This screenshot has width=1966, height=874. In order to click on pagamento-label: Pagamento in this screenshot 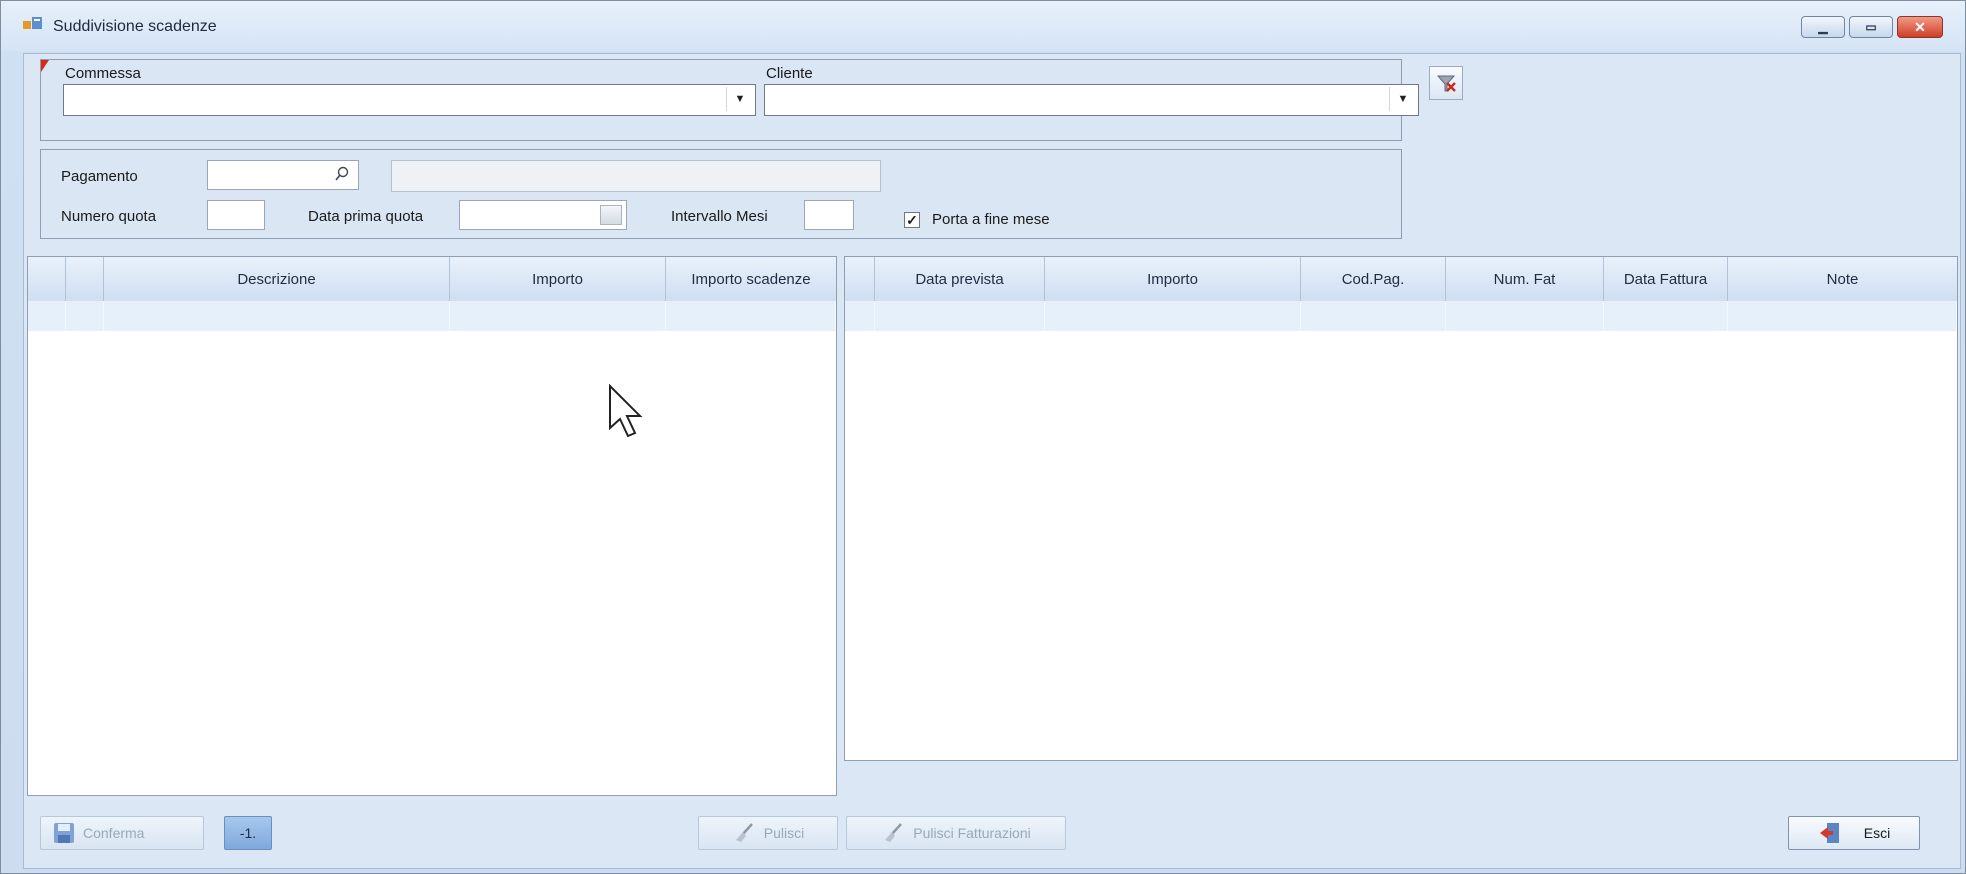, I will do `click(99, 176)`.